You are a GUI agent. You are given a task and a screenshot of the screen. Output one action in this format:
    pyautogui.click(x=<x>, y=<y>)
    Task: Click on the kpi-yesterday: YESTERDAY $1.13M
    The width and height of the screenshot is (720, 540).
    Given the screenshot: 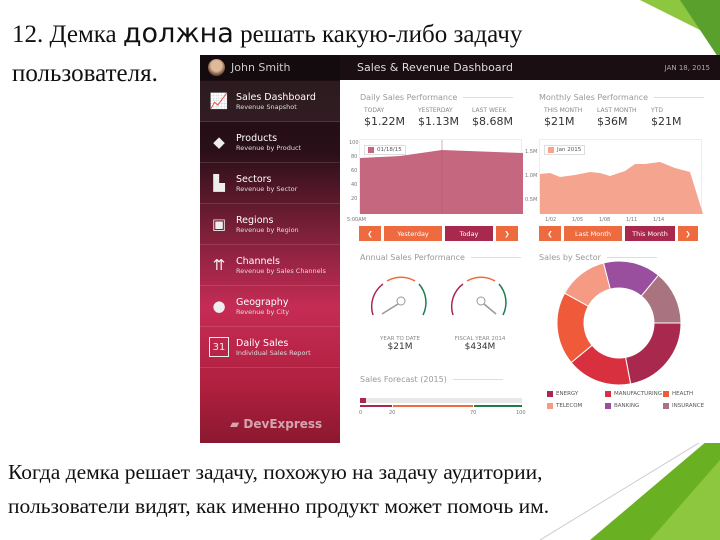 What is the action you would take?
    pyautogui.click(x=438, y=117)
    